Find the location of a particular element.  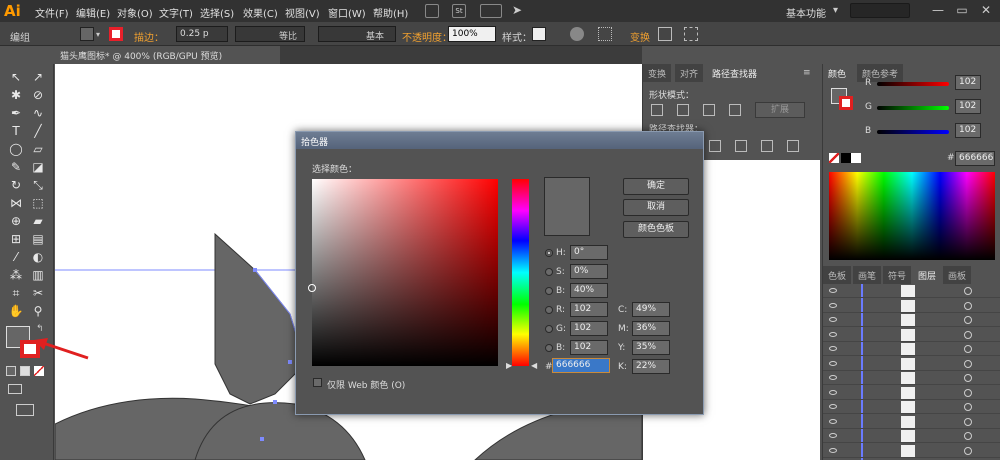

menu-object: 对象(O) is located at coordinates (135, 12).